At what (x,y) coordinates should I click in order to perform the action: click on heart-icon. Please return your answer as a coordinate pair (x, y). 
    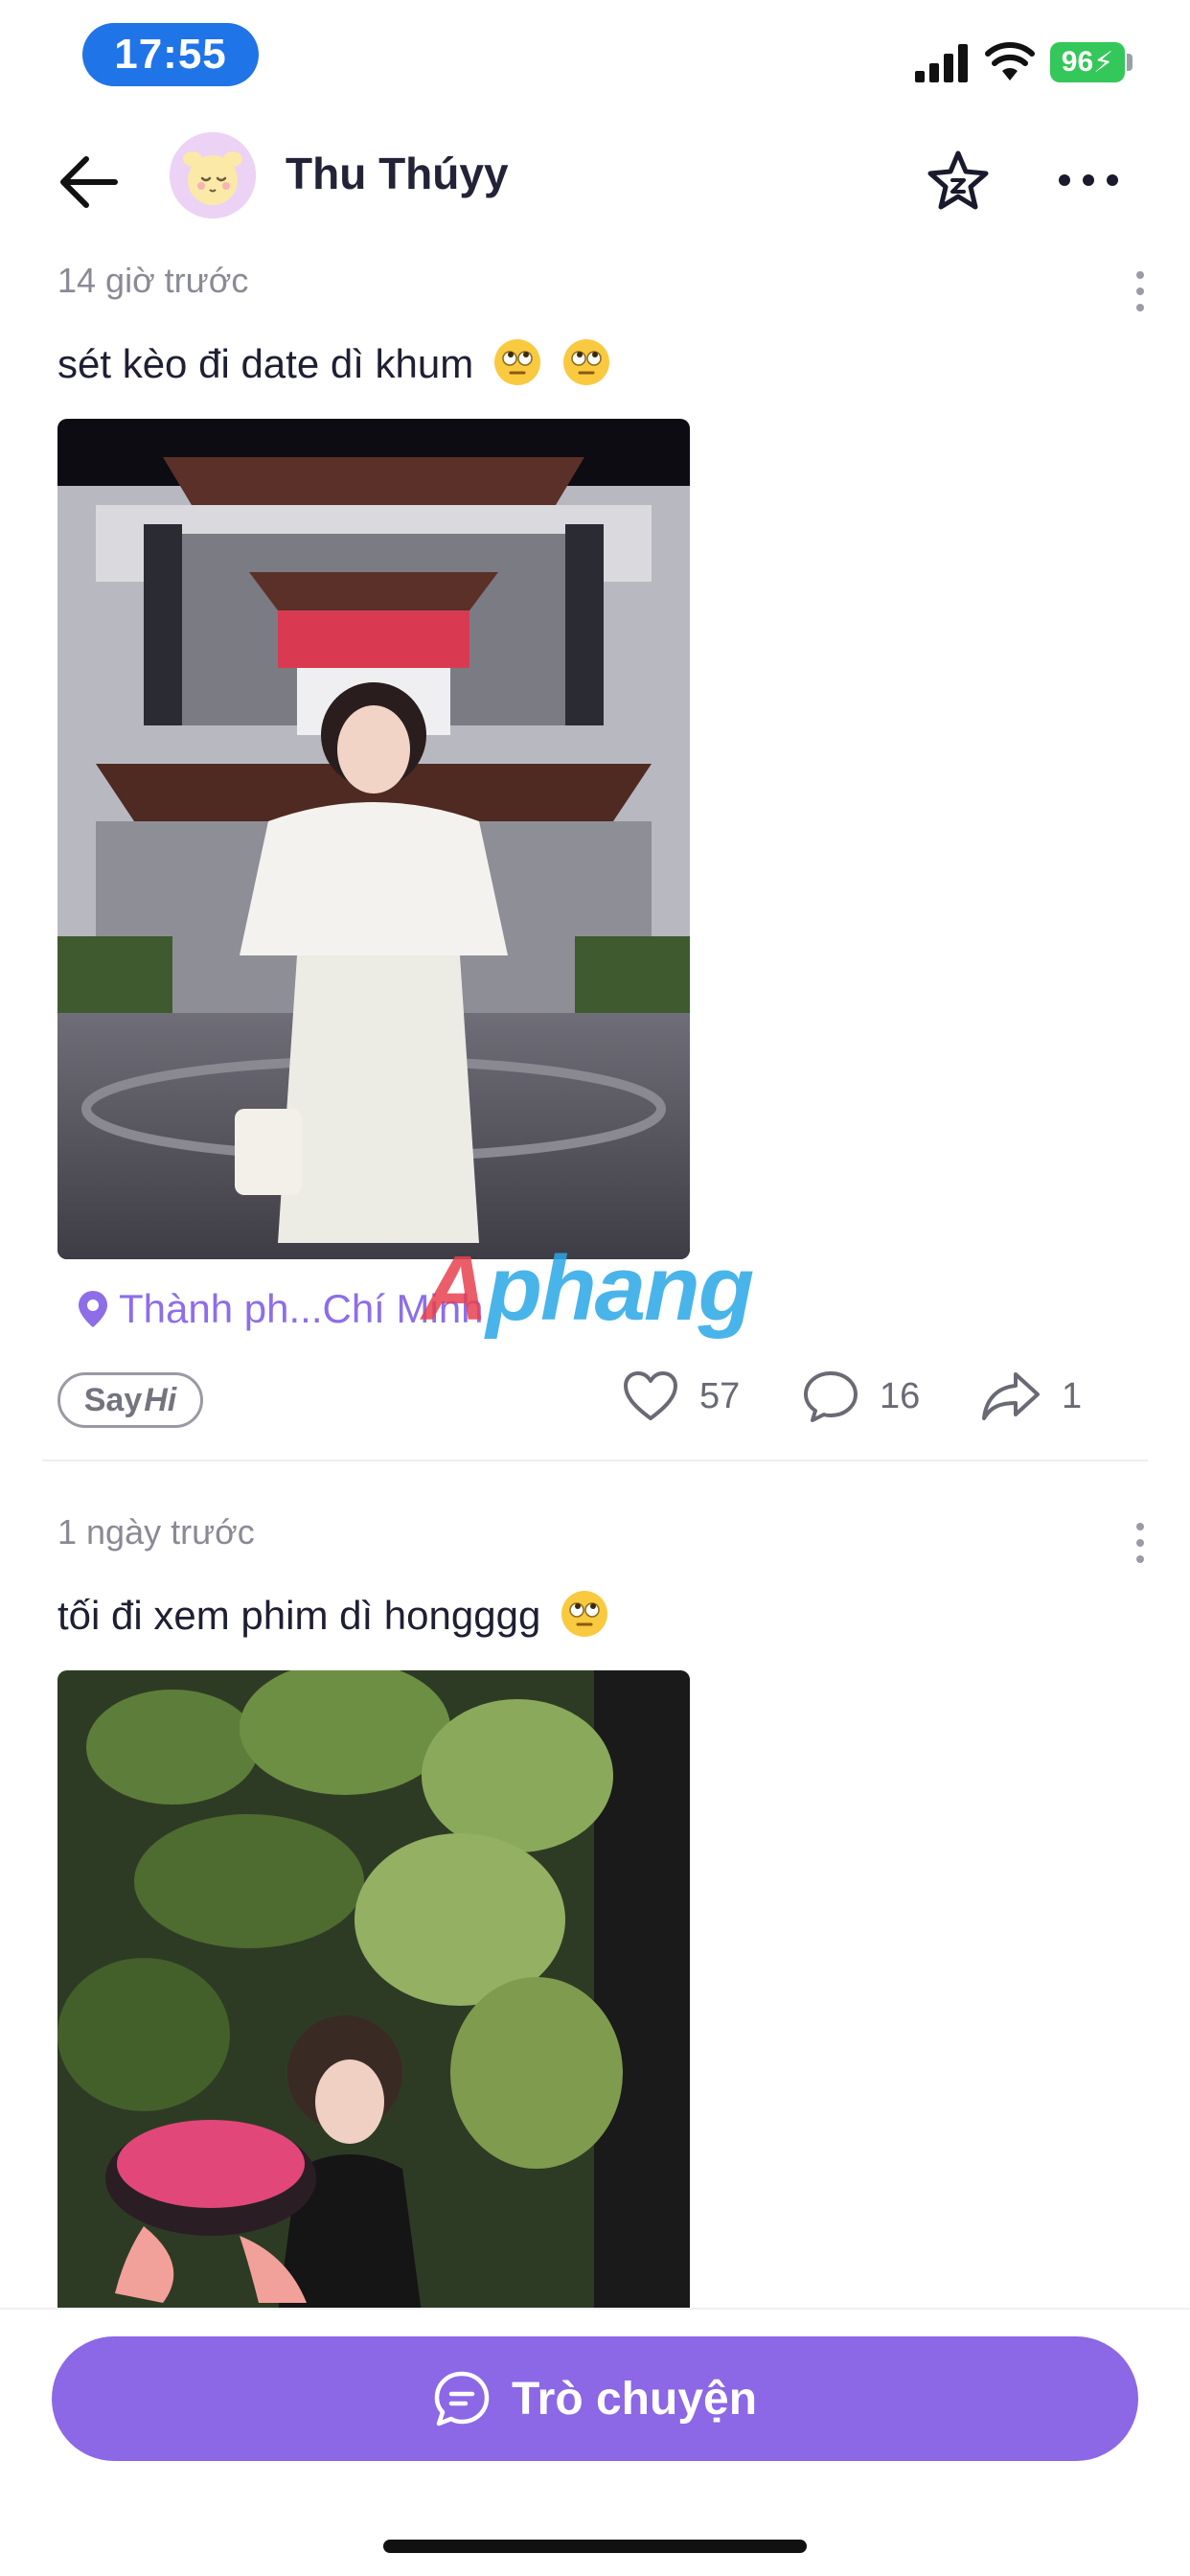
    Looking at the image, I should click on (651, 1395).